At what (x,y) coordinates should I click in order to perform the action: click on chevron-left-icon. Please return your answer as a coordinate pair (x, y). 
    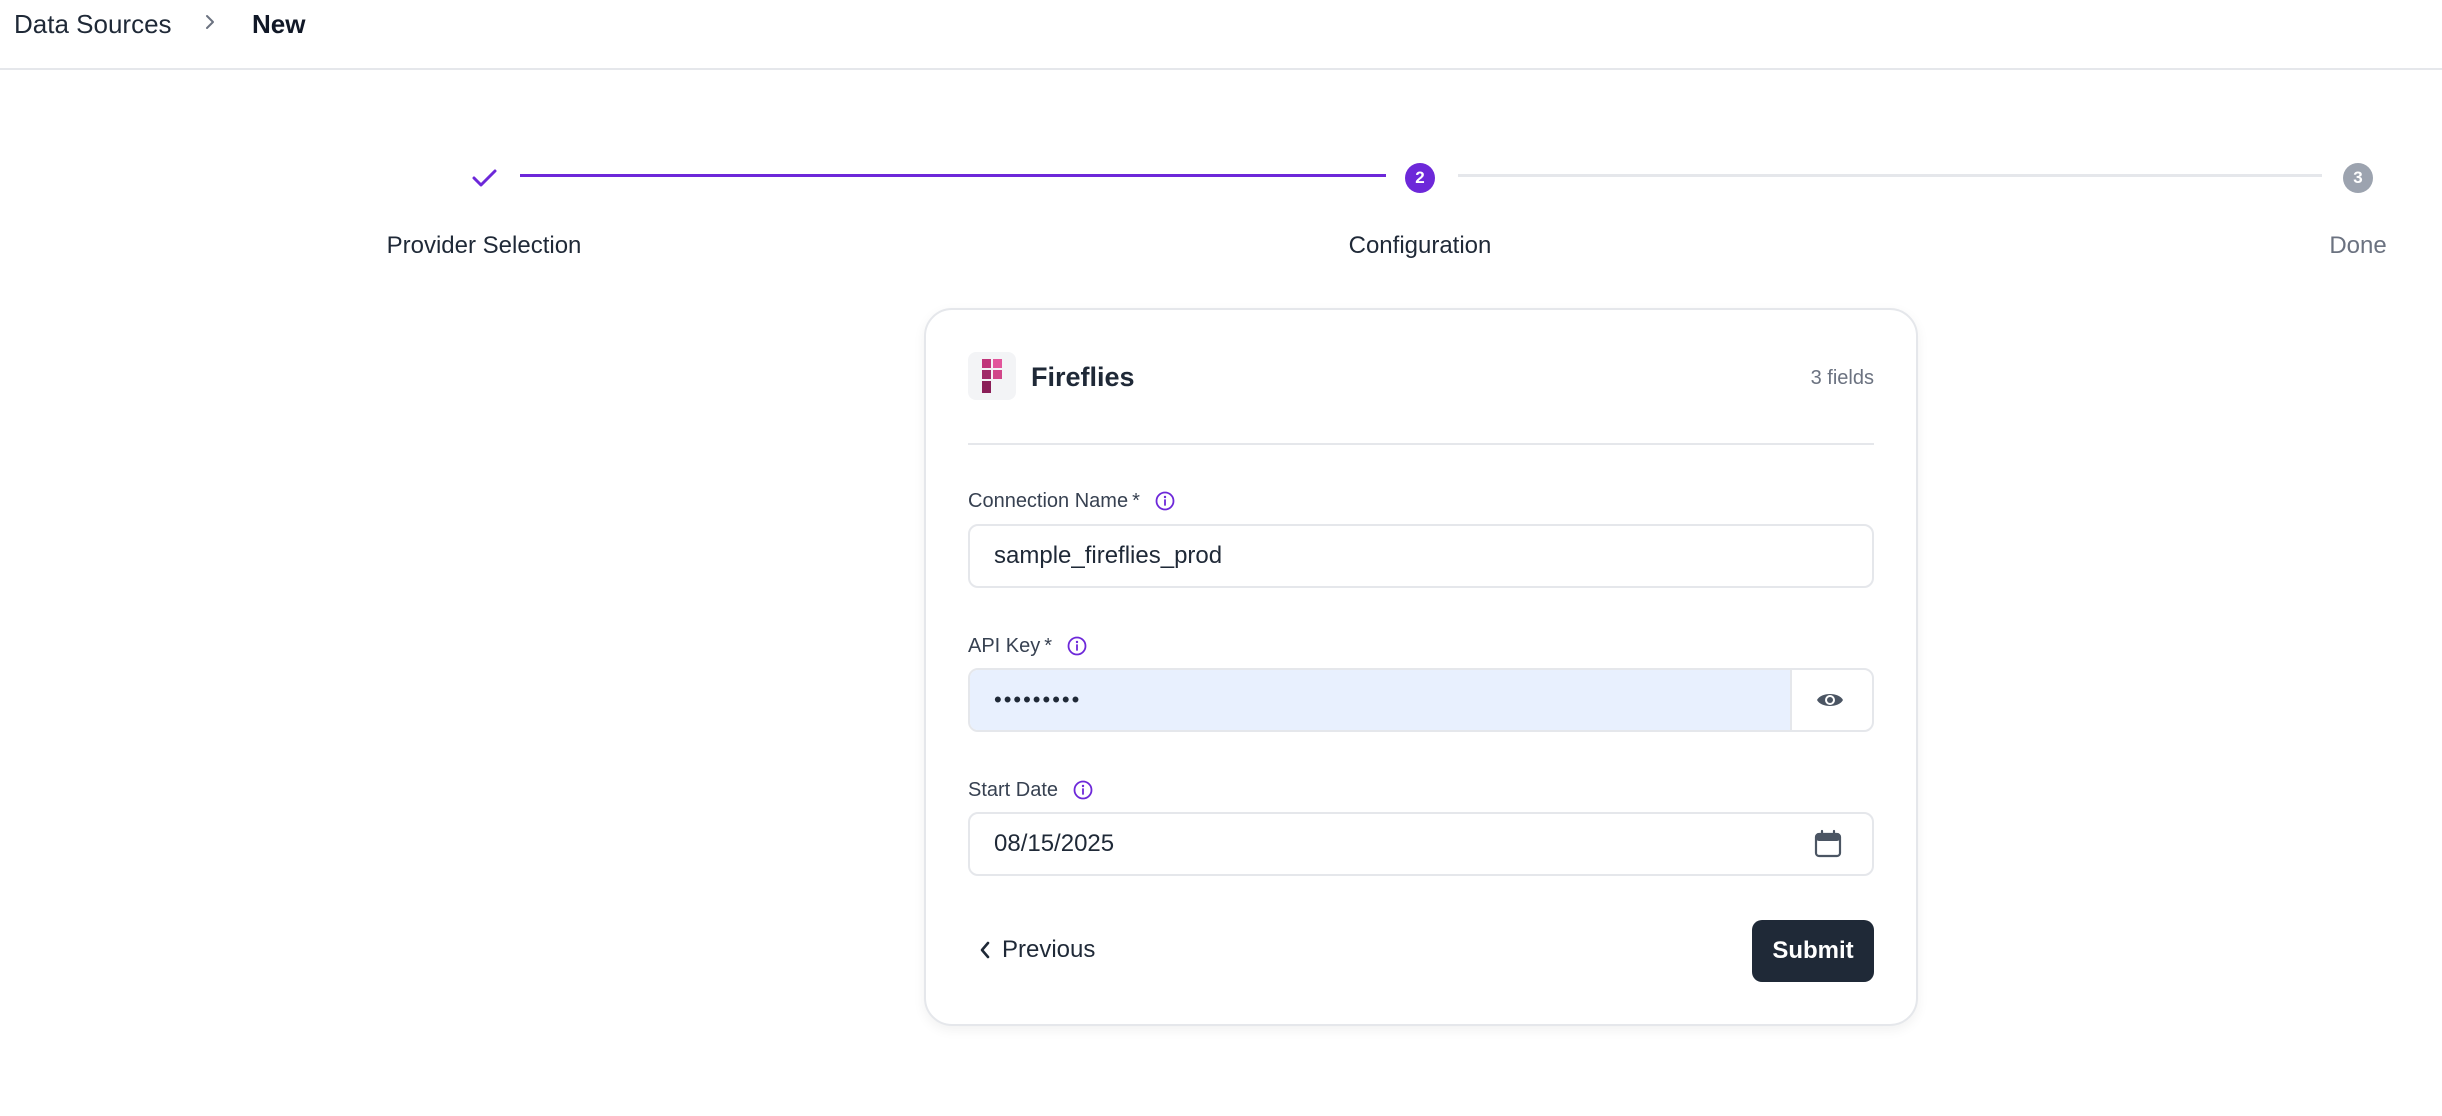
    Looking at the image, I should click on (985, 950).